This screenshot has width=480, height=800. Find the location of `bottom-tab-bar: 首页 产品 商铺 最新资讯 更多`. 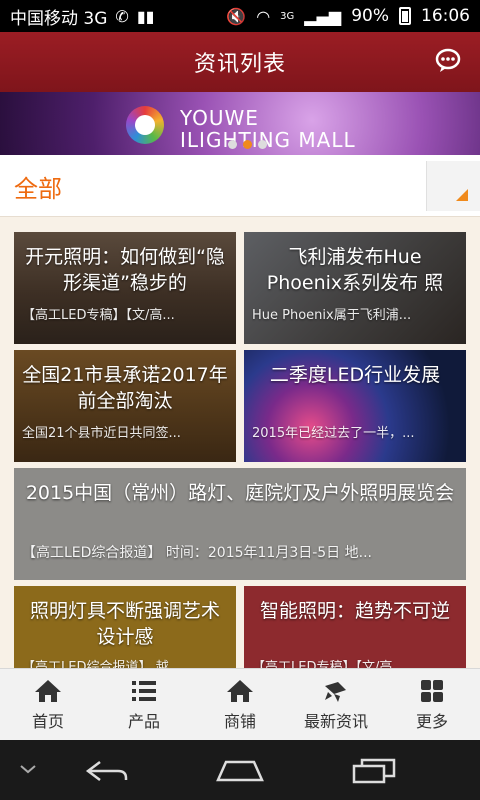

bottom-tab-bar: 首页 产品 商铺 最新资讯 更多 is located at coordinates (240, 704).